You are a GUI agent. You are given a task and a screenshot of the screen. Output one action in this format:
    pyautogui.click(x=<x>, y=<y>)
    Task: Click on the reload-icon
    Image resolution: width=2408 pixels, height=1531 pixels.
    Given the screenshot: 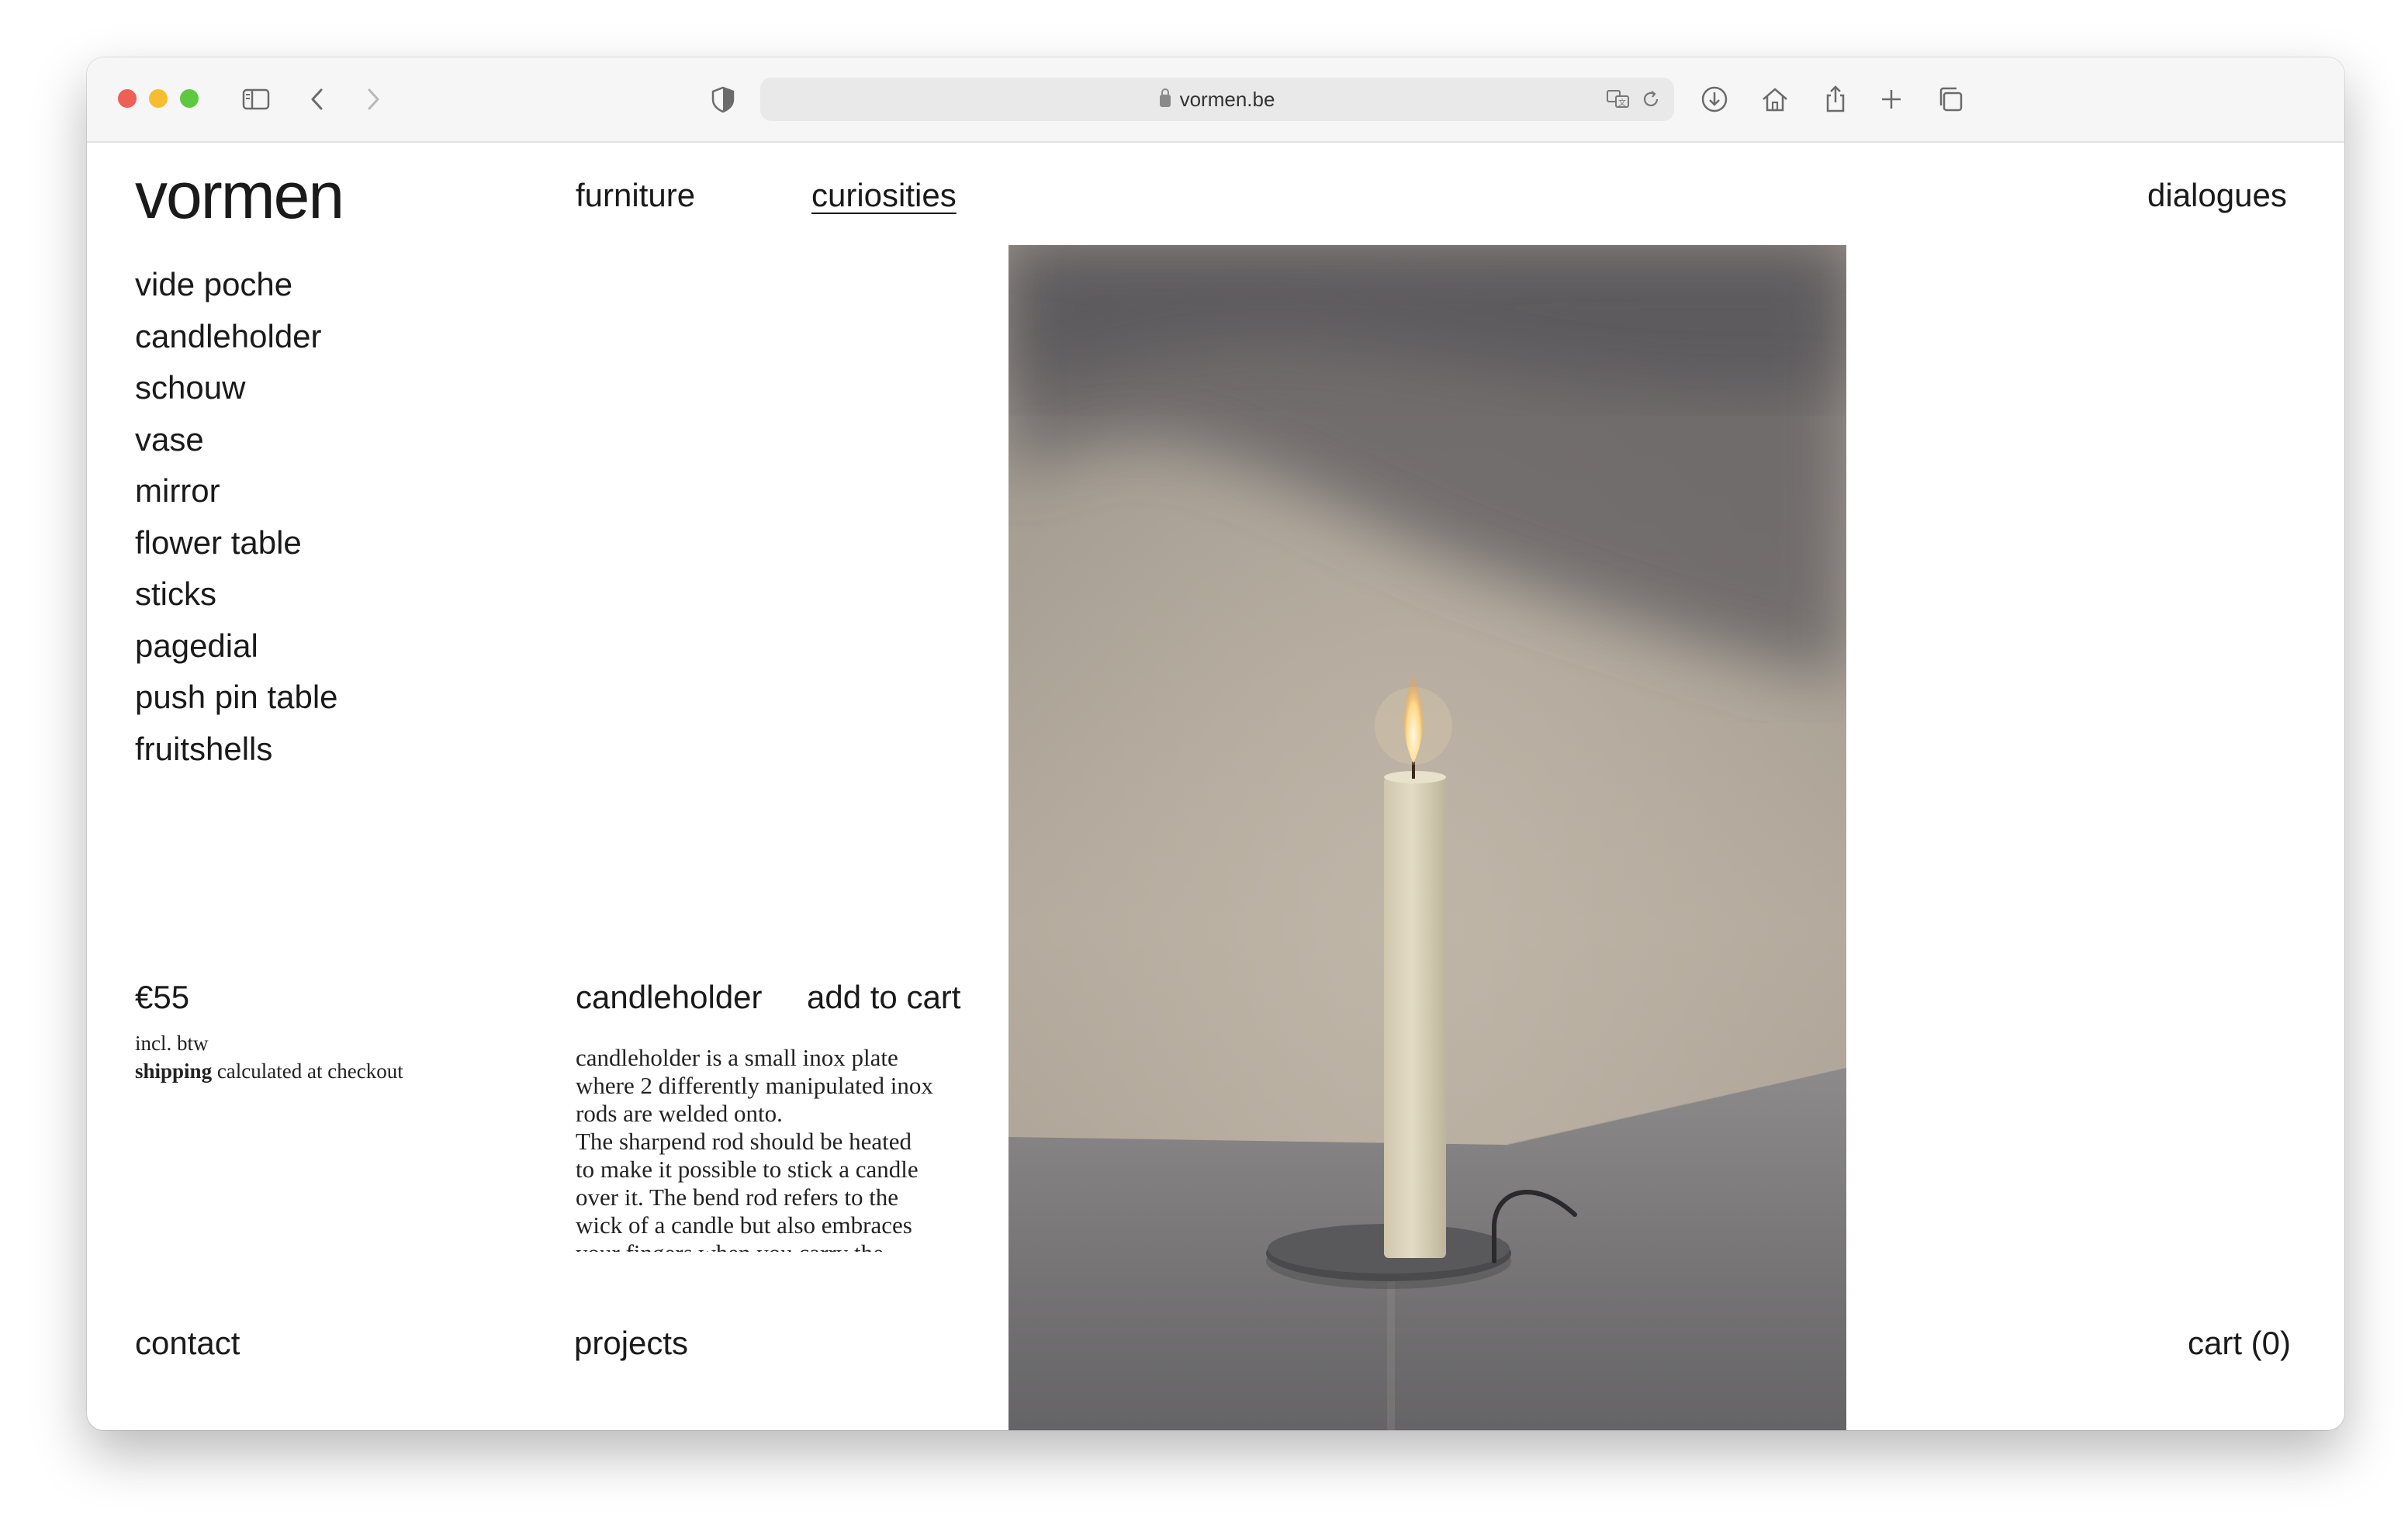 What is the action you would take?
    pyautogui.click(x=1651, y=99)
    